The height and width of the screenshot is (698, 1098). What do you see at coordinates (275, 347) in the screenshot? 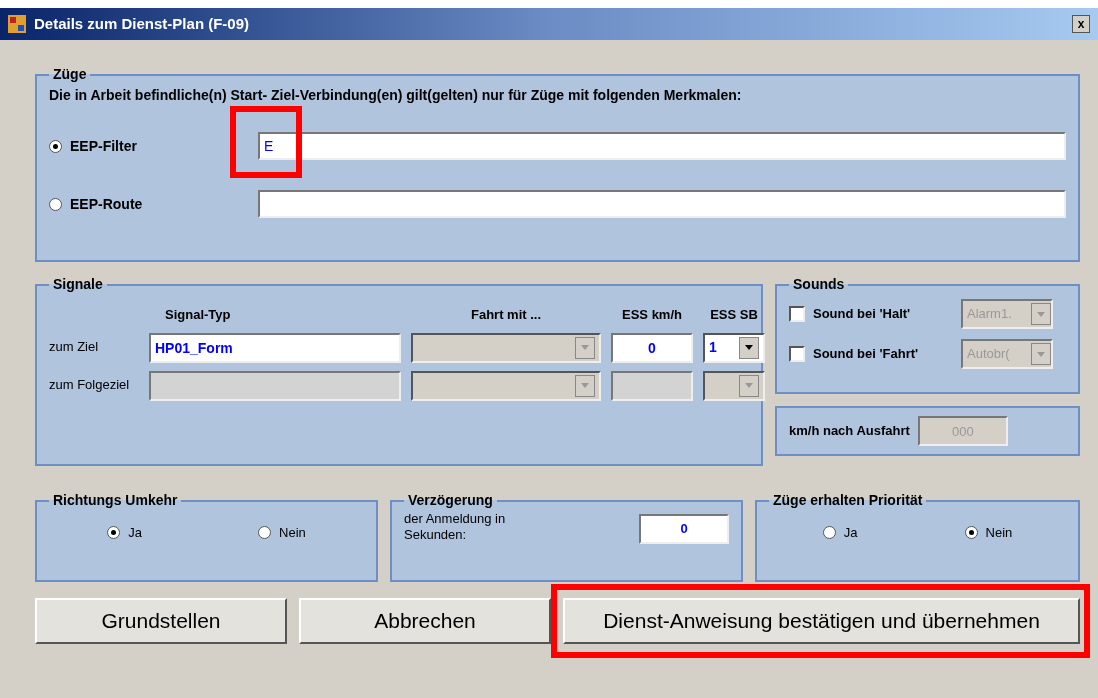
I see `input-field: HP01_Form` at bounding box center [275, 347].